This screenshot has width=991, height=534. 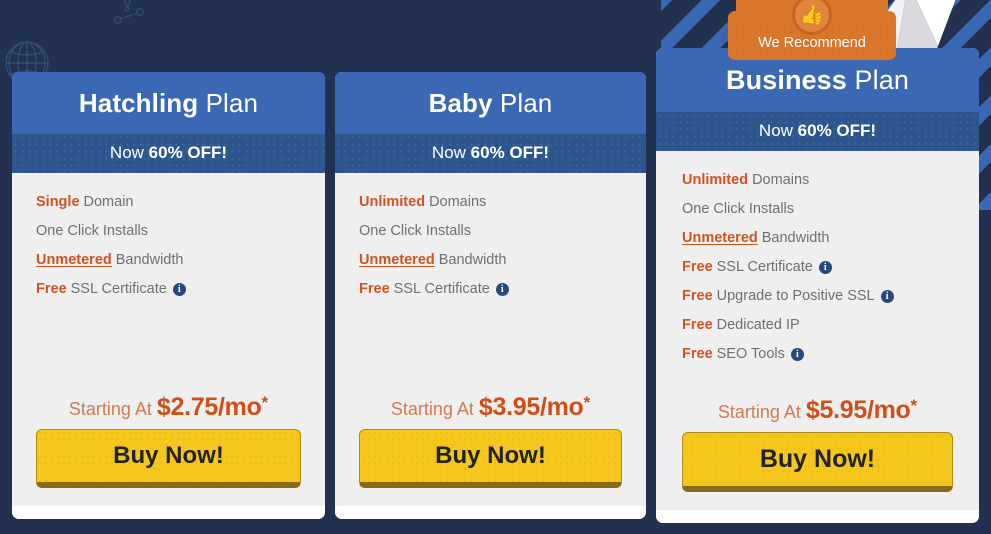 What do you see at coordinates (490, 458) in the screenshot?
I see `buy-now-button-baby: Buy Now!` at bounding box center [490, 458].